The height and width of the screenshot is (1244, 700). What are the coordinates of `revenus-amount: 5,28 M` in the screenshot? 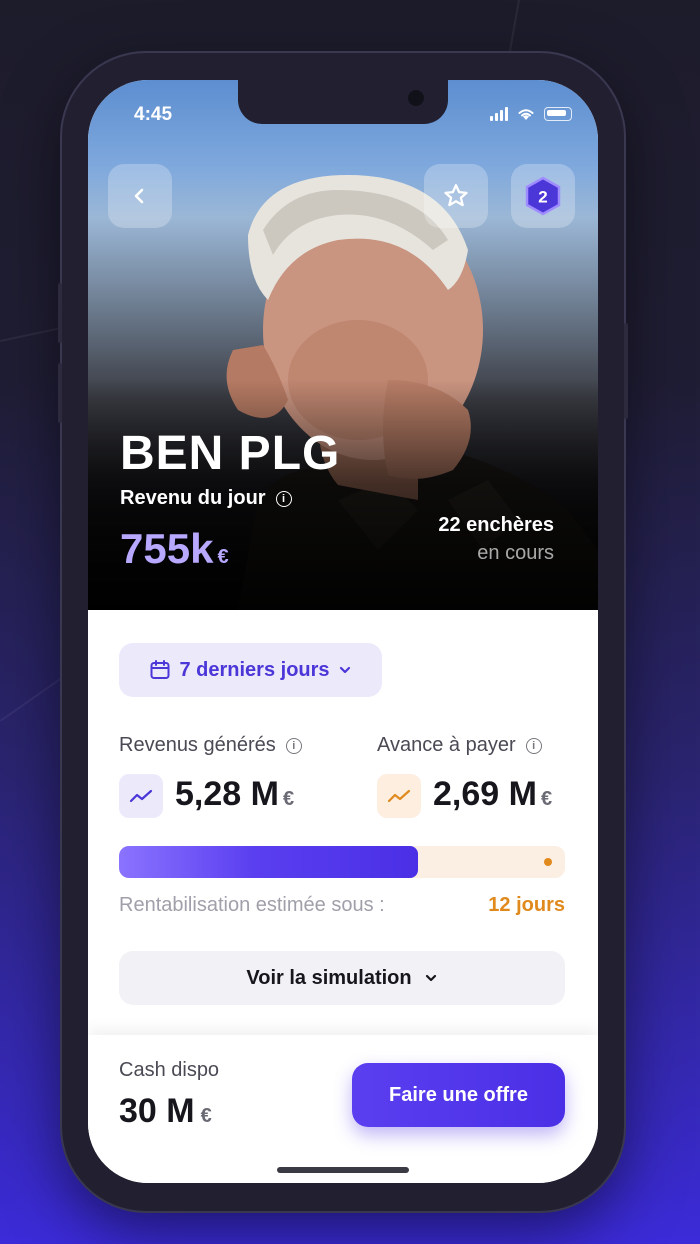 It's located at (227, 794).